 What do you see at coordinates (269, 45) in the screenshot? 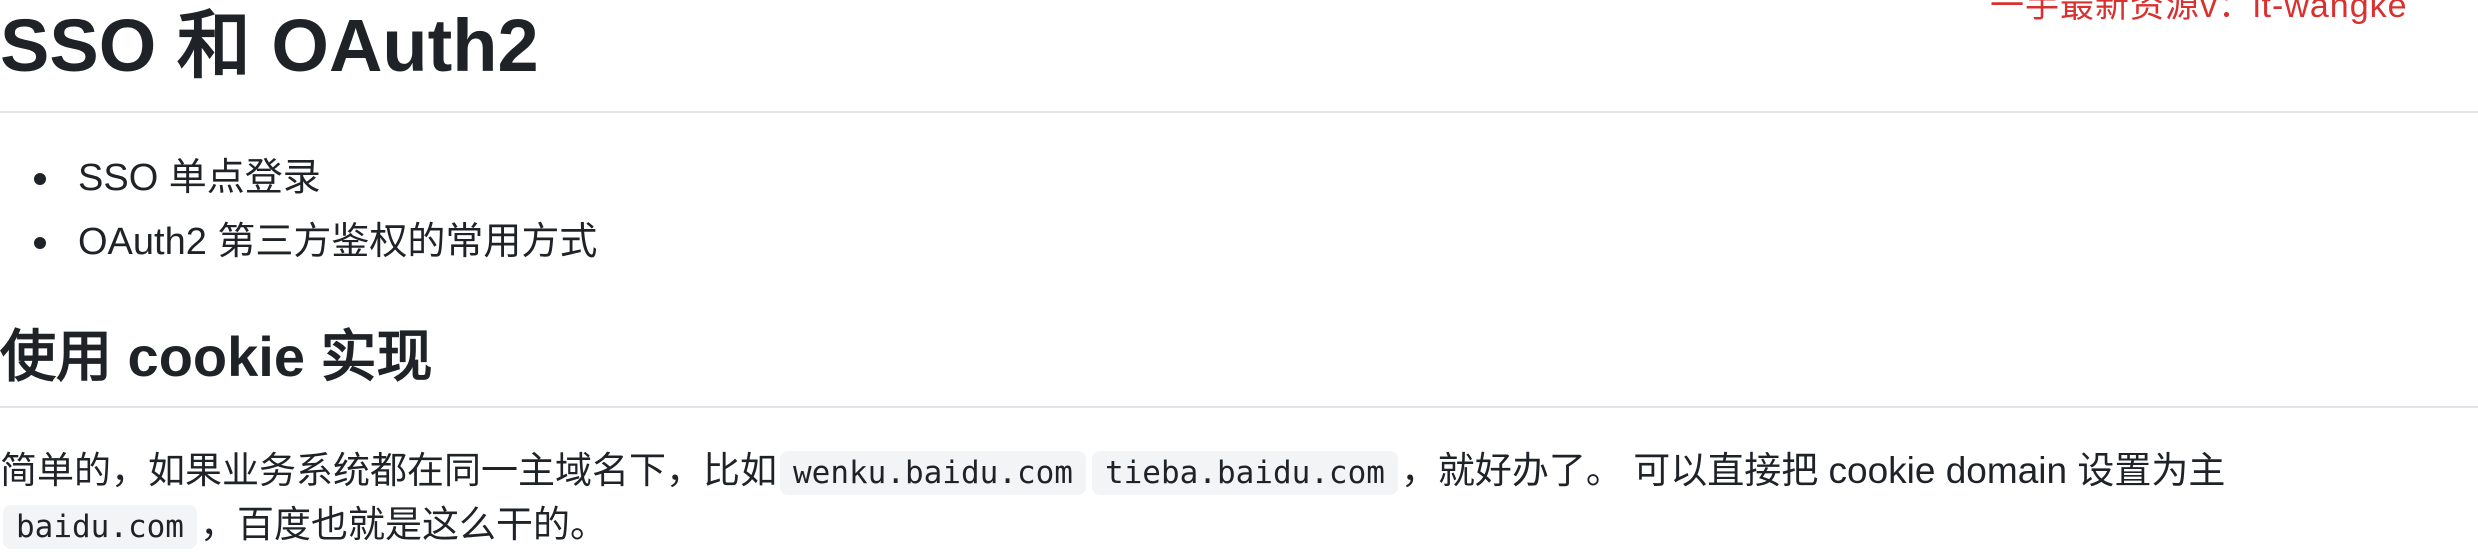
I see `page-title: SSO 和 OAuth2` at bounding box center [269, 45].